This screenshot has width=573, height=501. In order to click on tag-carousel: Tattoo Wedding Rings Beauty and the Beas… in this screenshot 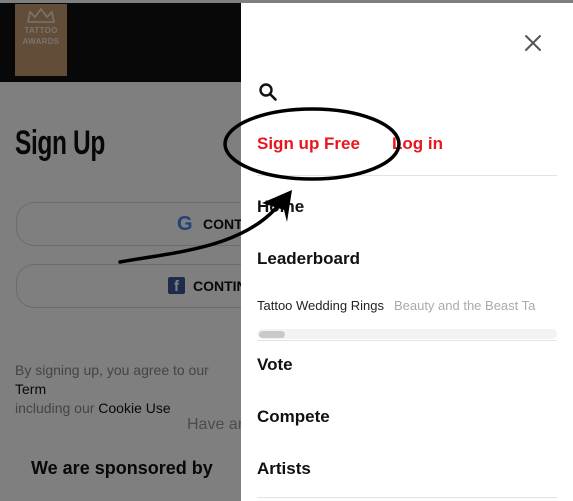, I will do `click(396, 305)`.